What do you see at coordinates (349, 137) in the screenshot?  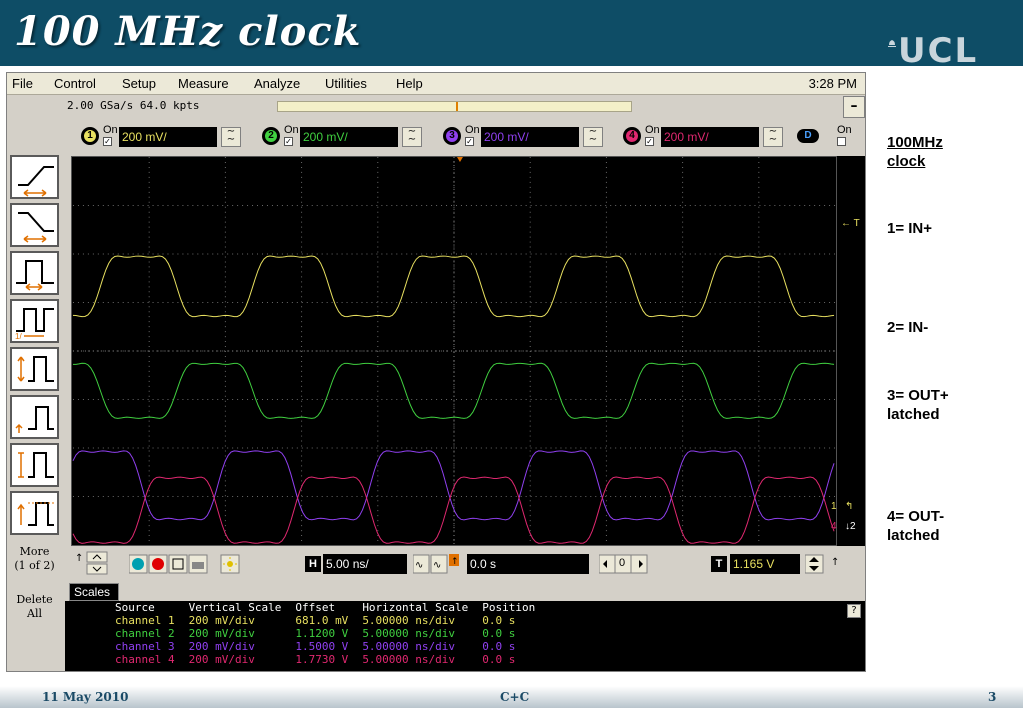 I see `channel-2-scale: 200 mV/` at bounding box center [349, 137].